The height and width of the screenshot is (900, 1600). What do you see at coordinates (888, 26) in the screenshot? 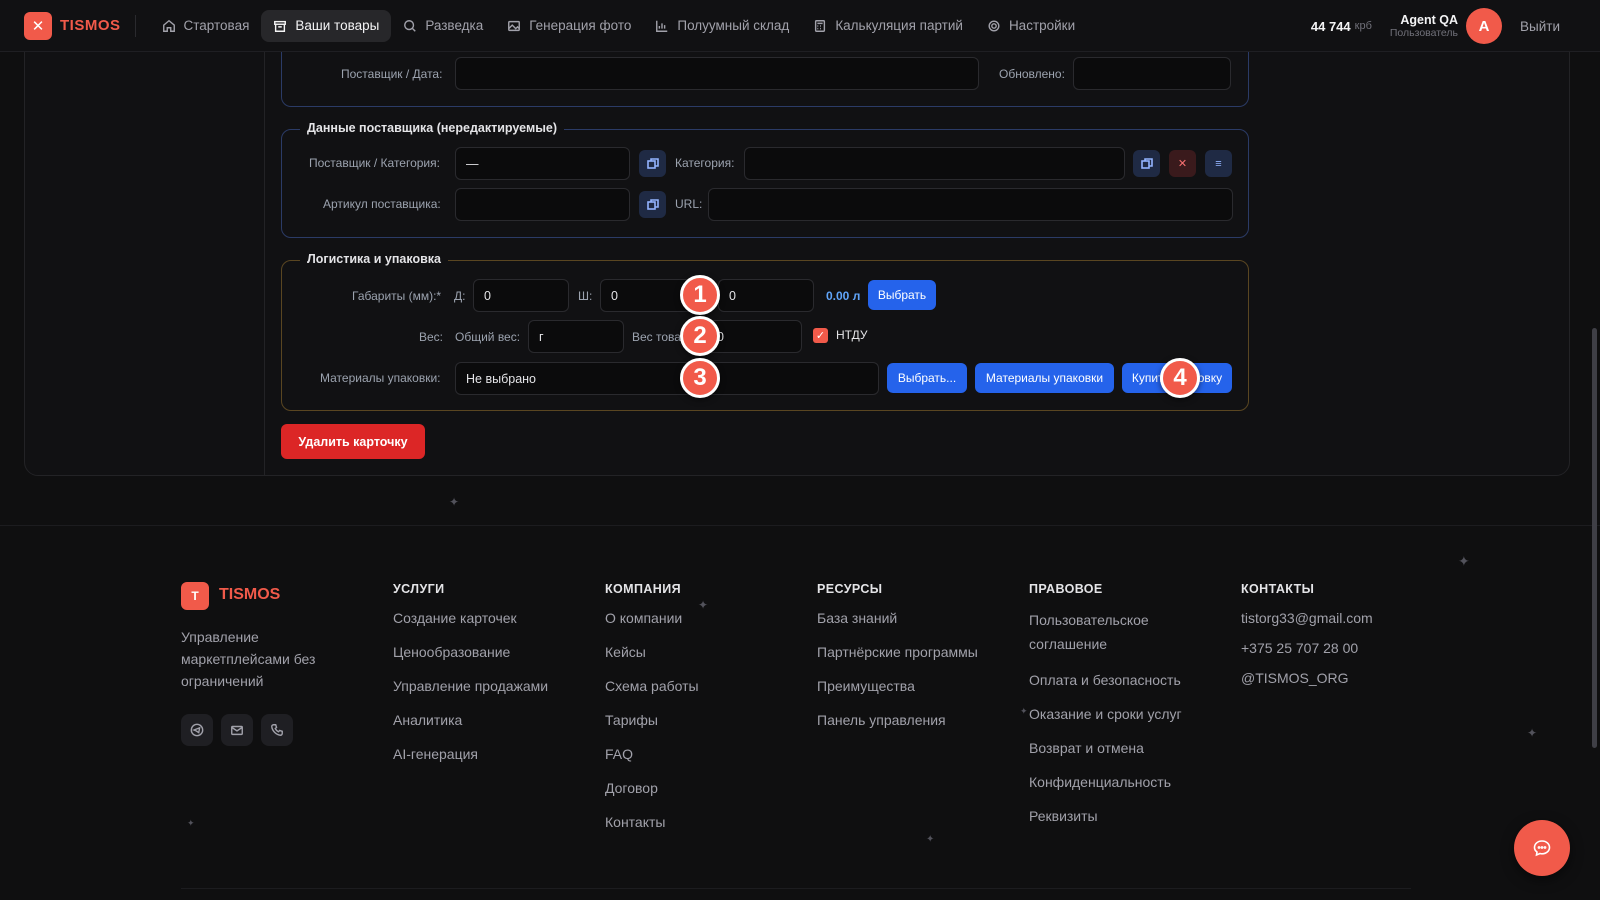
I see `nav-item-batch-calculation: Калькуляция партий` at bounding box center [888, 26].